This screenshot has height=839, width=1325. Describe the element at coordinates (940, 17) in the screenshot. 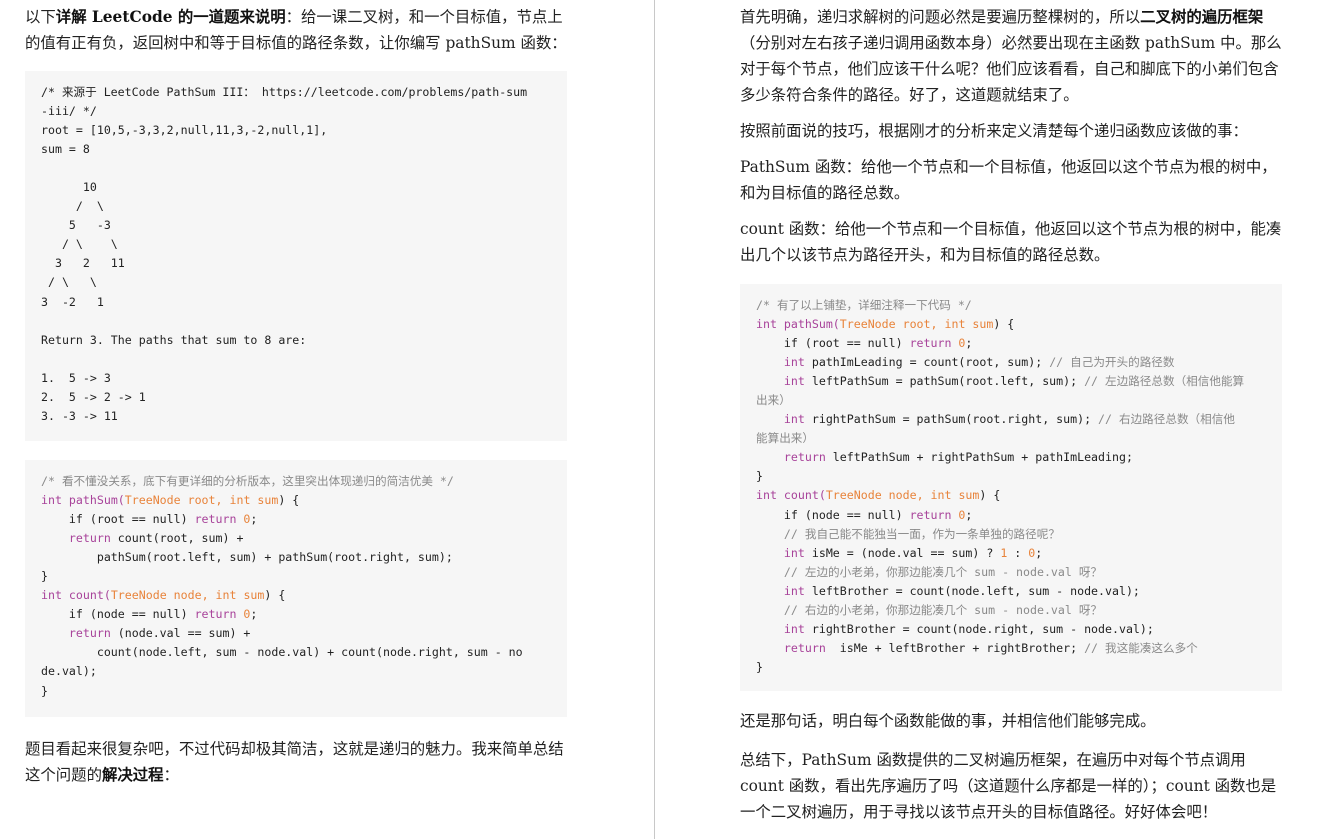

I see `analysis-text-1: 首先明确，递归求解树的问题必然是要遍历整棵树的，所以` at that location.